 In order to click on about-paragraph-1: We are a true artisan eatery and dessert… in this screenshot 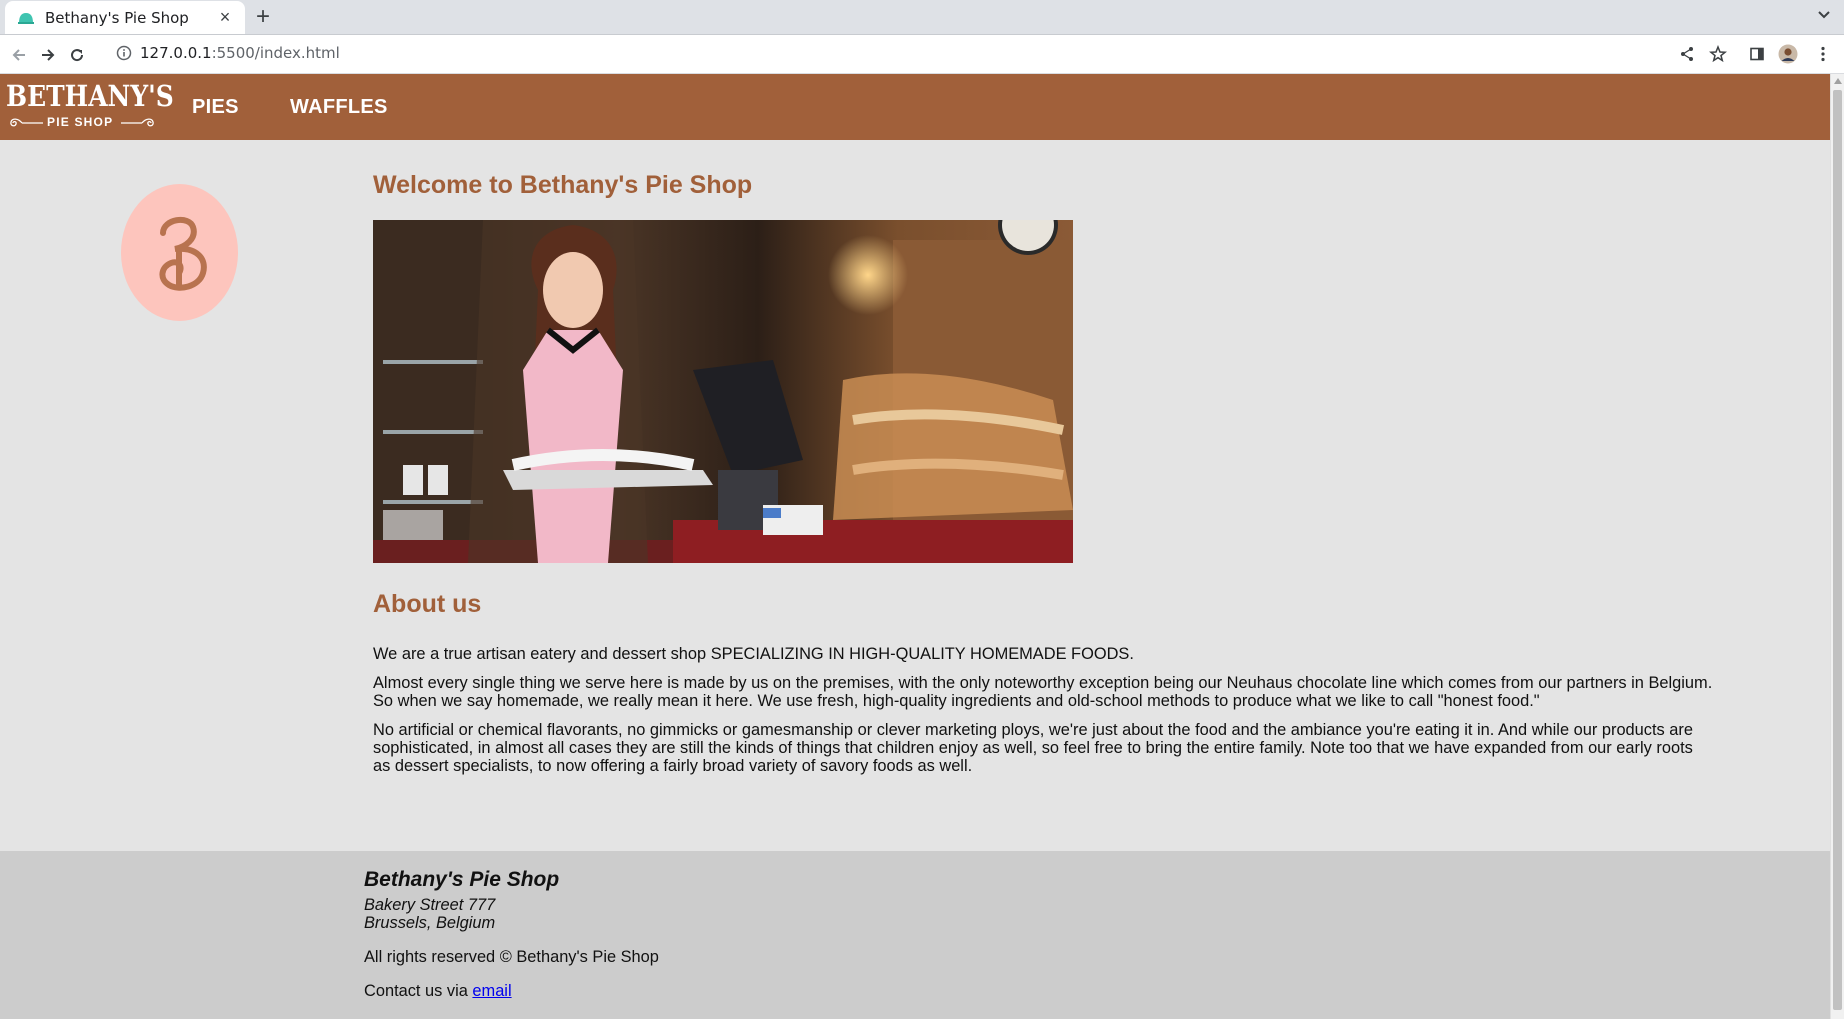, I will do `click(753, 654)`.